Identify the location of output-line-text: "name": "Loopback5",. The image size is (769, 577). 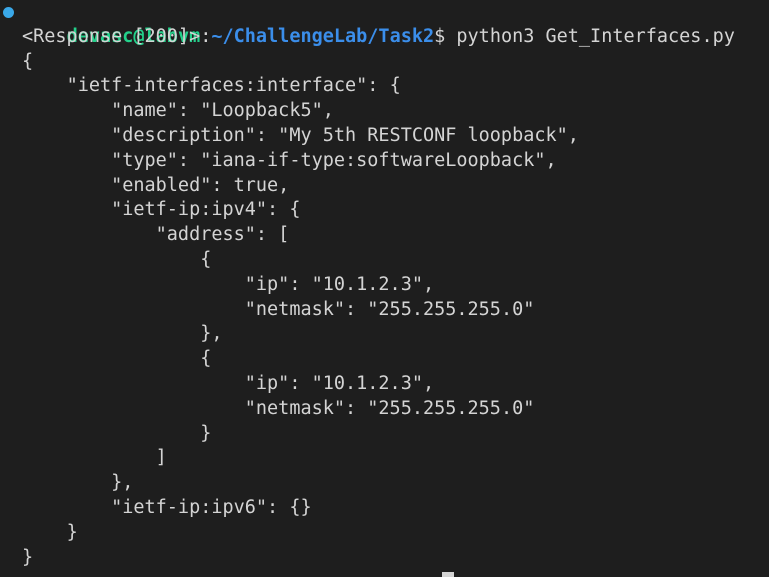
(222, 111).